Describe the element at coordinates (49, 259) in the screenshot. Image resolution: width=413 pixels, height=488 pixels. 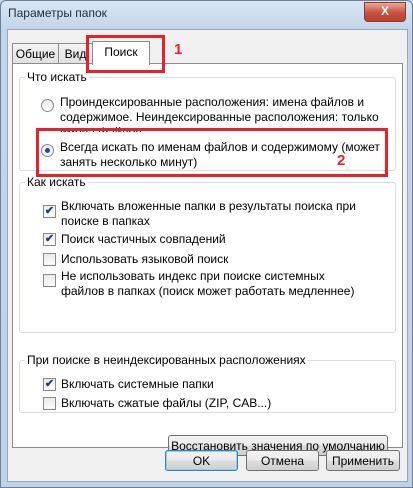
I see `checkbox-natural-language` at that location.